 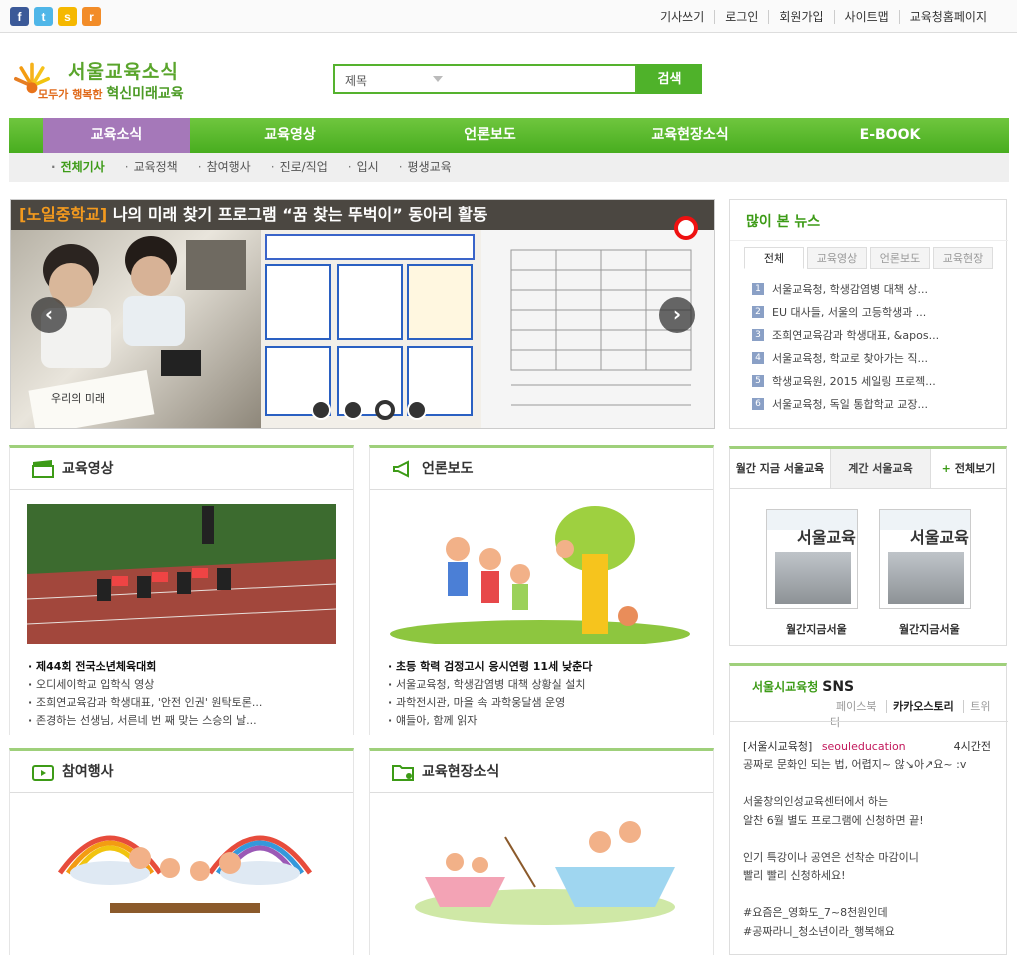 I want to click on twitter-icon: t, so click(x=43, y=16).